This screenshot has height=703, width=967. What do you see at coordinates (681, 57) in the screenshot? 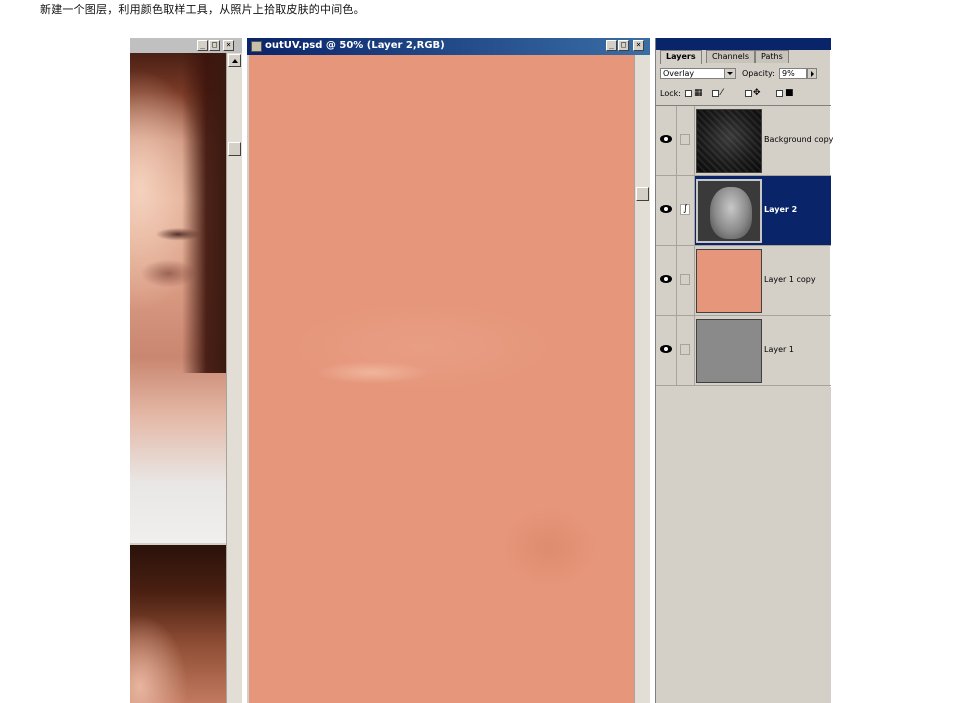
I see `tab-layers: Layers` at bounding box center [681, 57].